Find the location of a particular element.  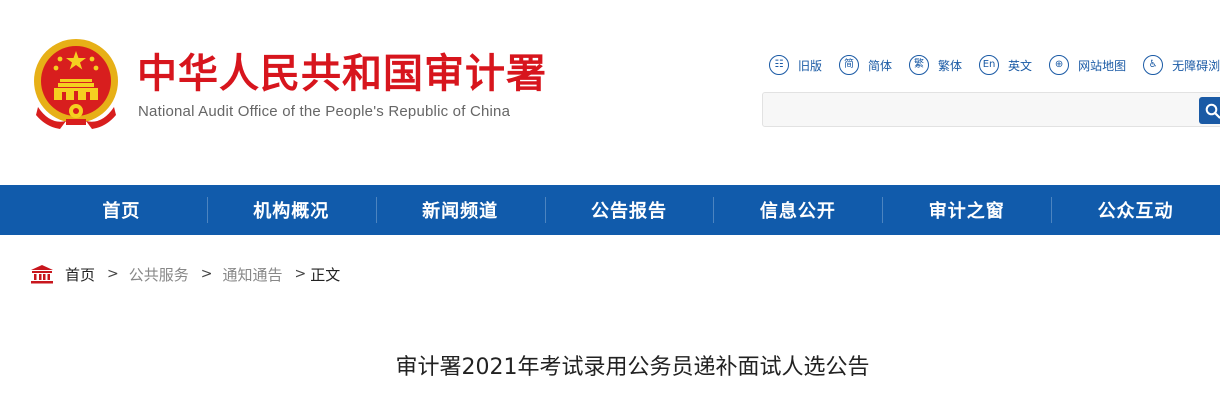

toplink-sitemap: ⊕ 网站地图 is located at coordinates (1087, 65).